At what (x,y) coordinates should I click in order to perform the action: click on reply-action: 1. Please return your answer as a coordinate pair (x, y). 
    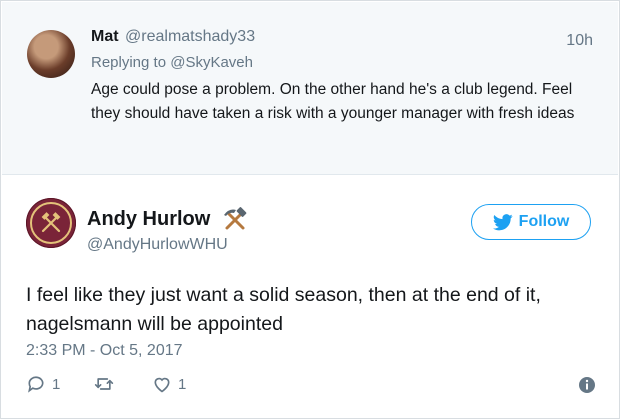
    Looking at the image, I should click on (43, 384).